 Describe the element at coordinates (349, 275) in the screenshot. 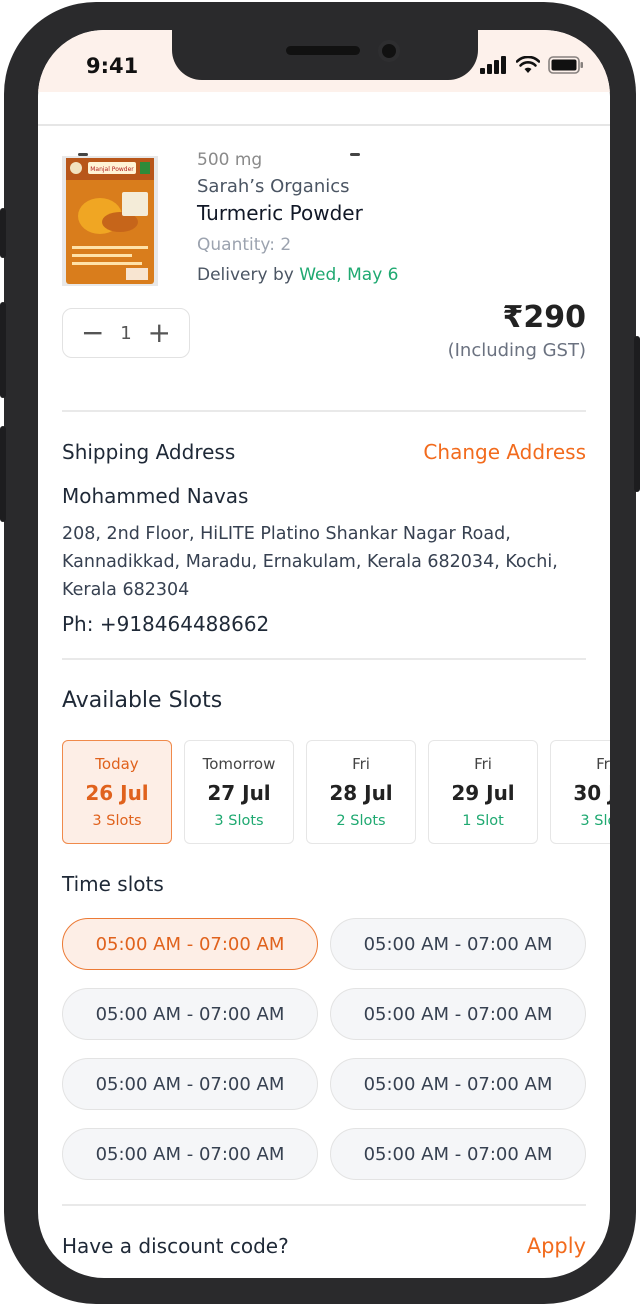

I see `delivery-date: Wed, May 6` at that location.